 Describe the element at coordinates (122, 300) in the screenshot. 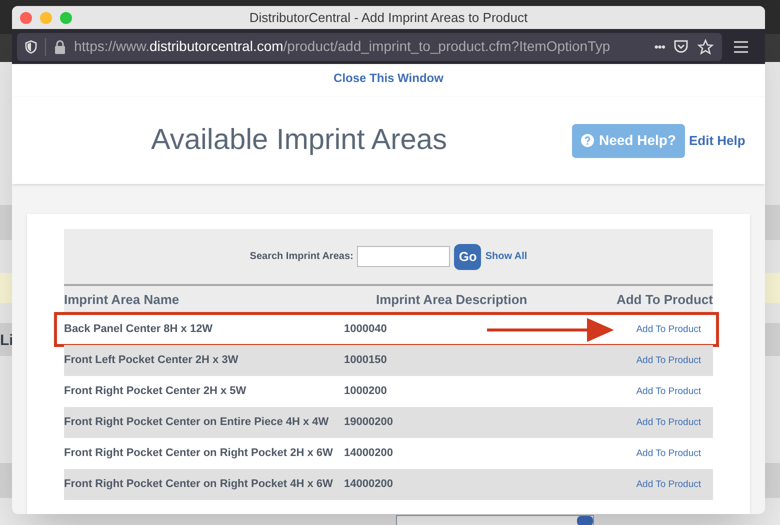

I see `column-header: Imprint Area Name` at that location.